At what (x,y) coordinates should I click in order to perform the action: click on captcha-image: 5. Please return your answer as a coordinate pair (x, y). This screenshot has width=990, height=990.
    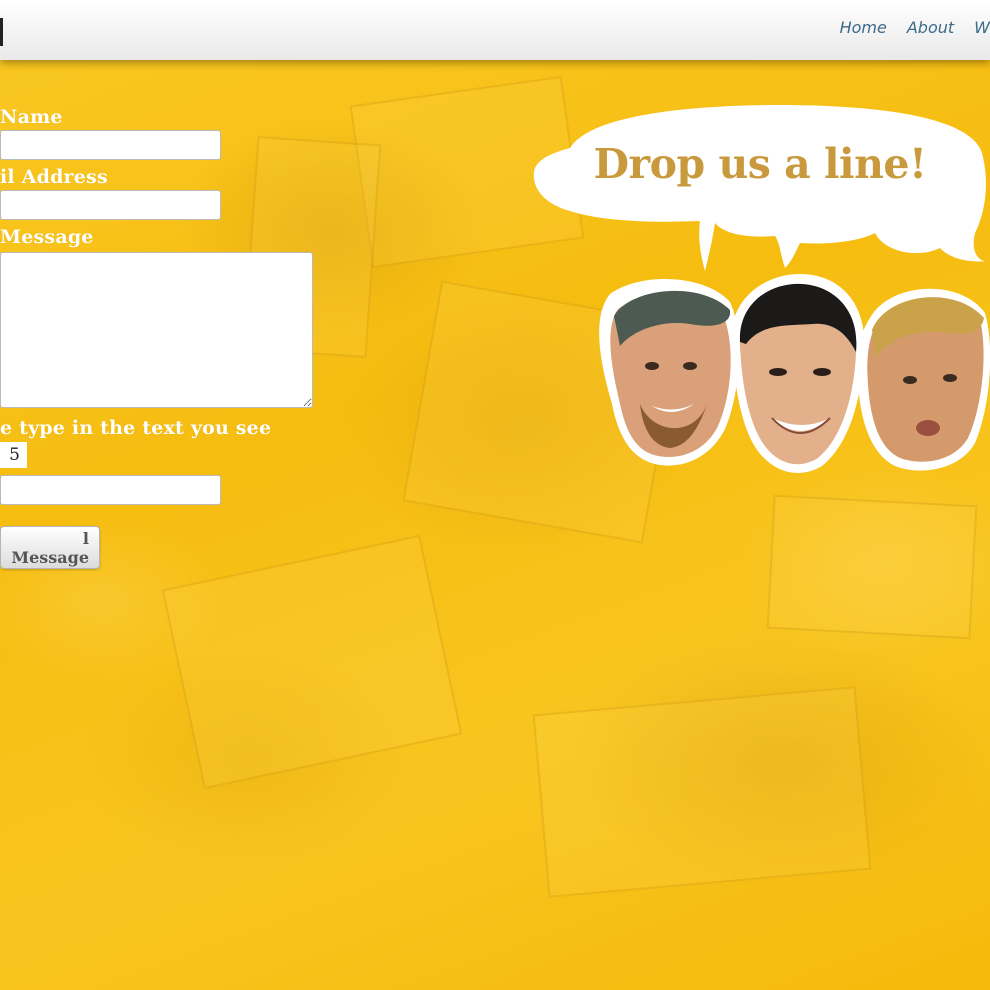
    Looking at the image, I should click on (13, 455).